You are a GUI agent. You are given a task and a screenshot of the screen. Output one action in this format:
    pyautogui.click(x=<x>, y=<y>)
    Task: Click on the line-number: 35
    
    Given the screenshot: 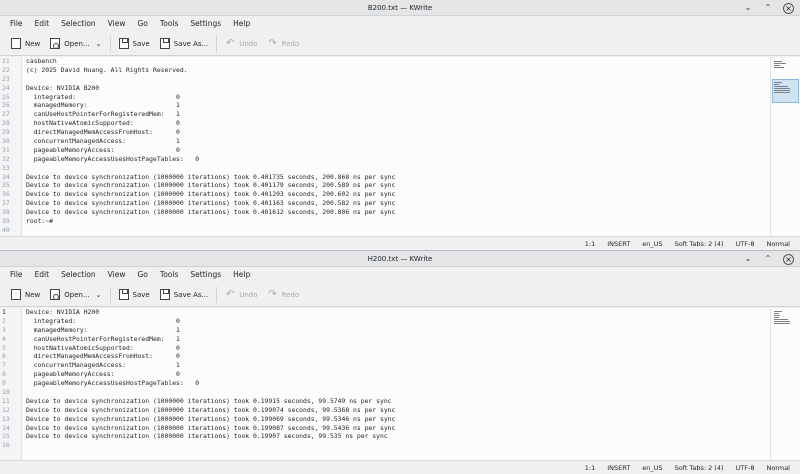 What is the action you would take?
    pyautogui.click(x=6, y=185)
    